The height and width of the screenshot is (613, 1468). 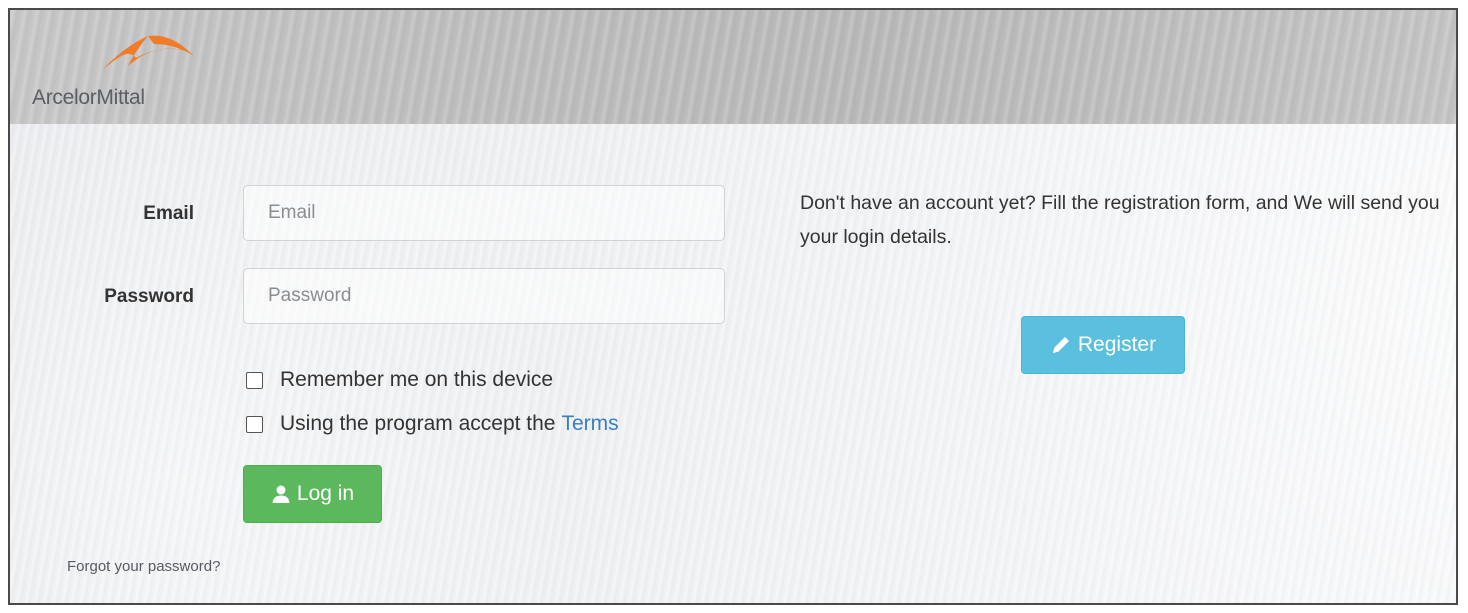 What do you see at coordinates (417, 379) in the screenshot?
I see `remember-me-label: Remember me on this device` at bounding box center [417, 379].